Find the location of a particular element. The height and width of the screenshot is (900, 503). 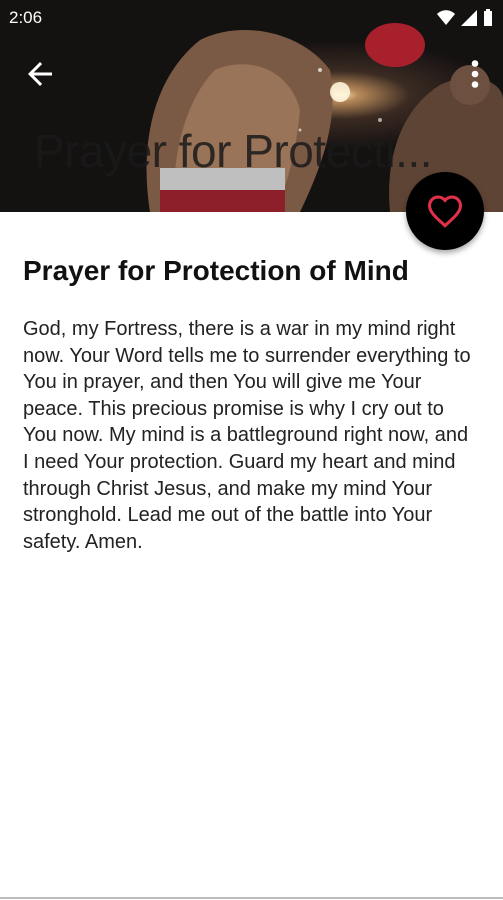

wifi-icon is located at coordinates (446, 17).